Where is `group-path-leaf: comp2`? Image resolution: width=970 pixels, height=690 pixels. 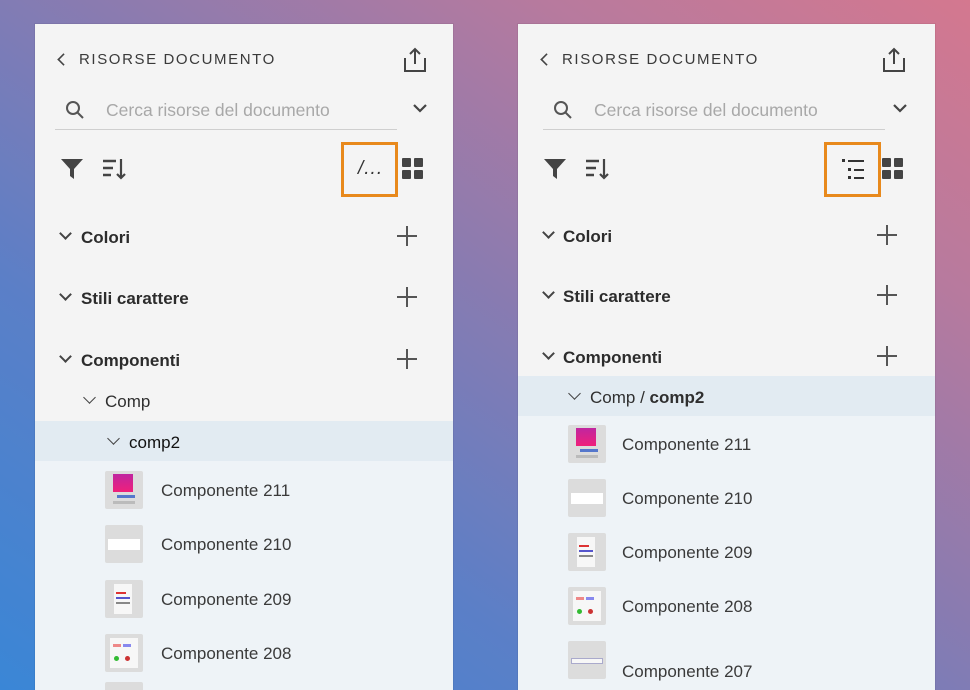 group-path-leaf: comp2 is located at coordinates (677, 397).